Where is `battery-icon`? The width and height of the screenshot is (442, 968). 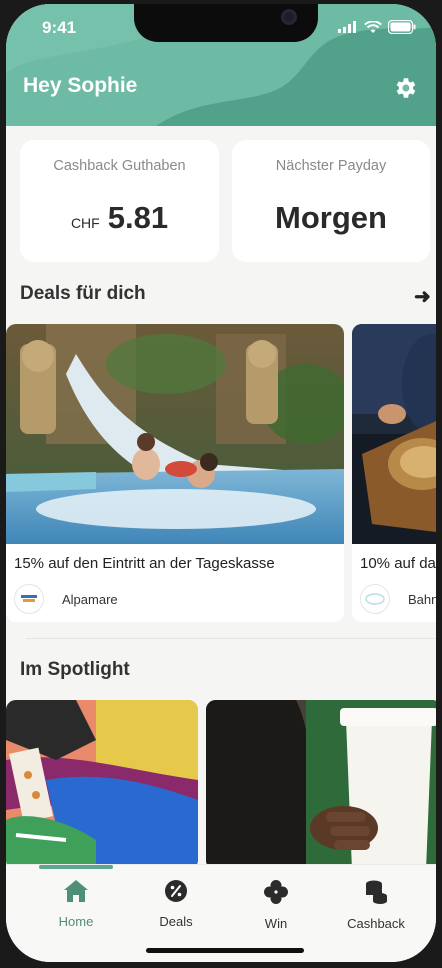 battery-icon is located at coordinates (402, 27).